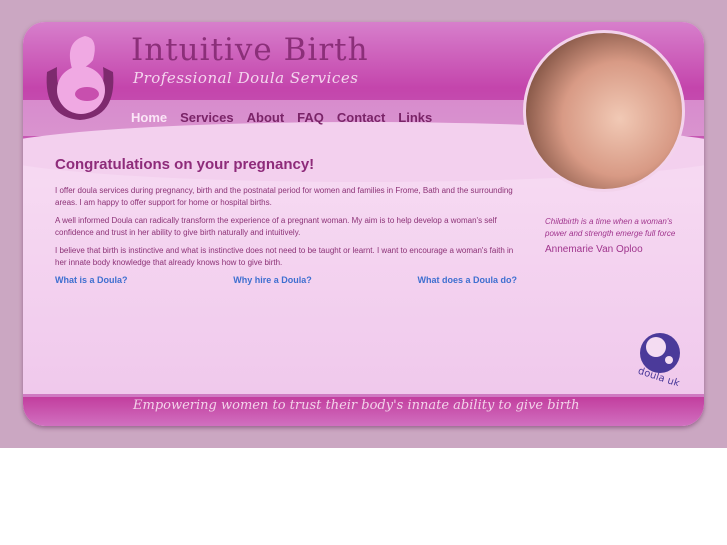 The image size is (727, 545). I want to click on site-subtitle: Professional Doula Services, so click(246, 78).